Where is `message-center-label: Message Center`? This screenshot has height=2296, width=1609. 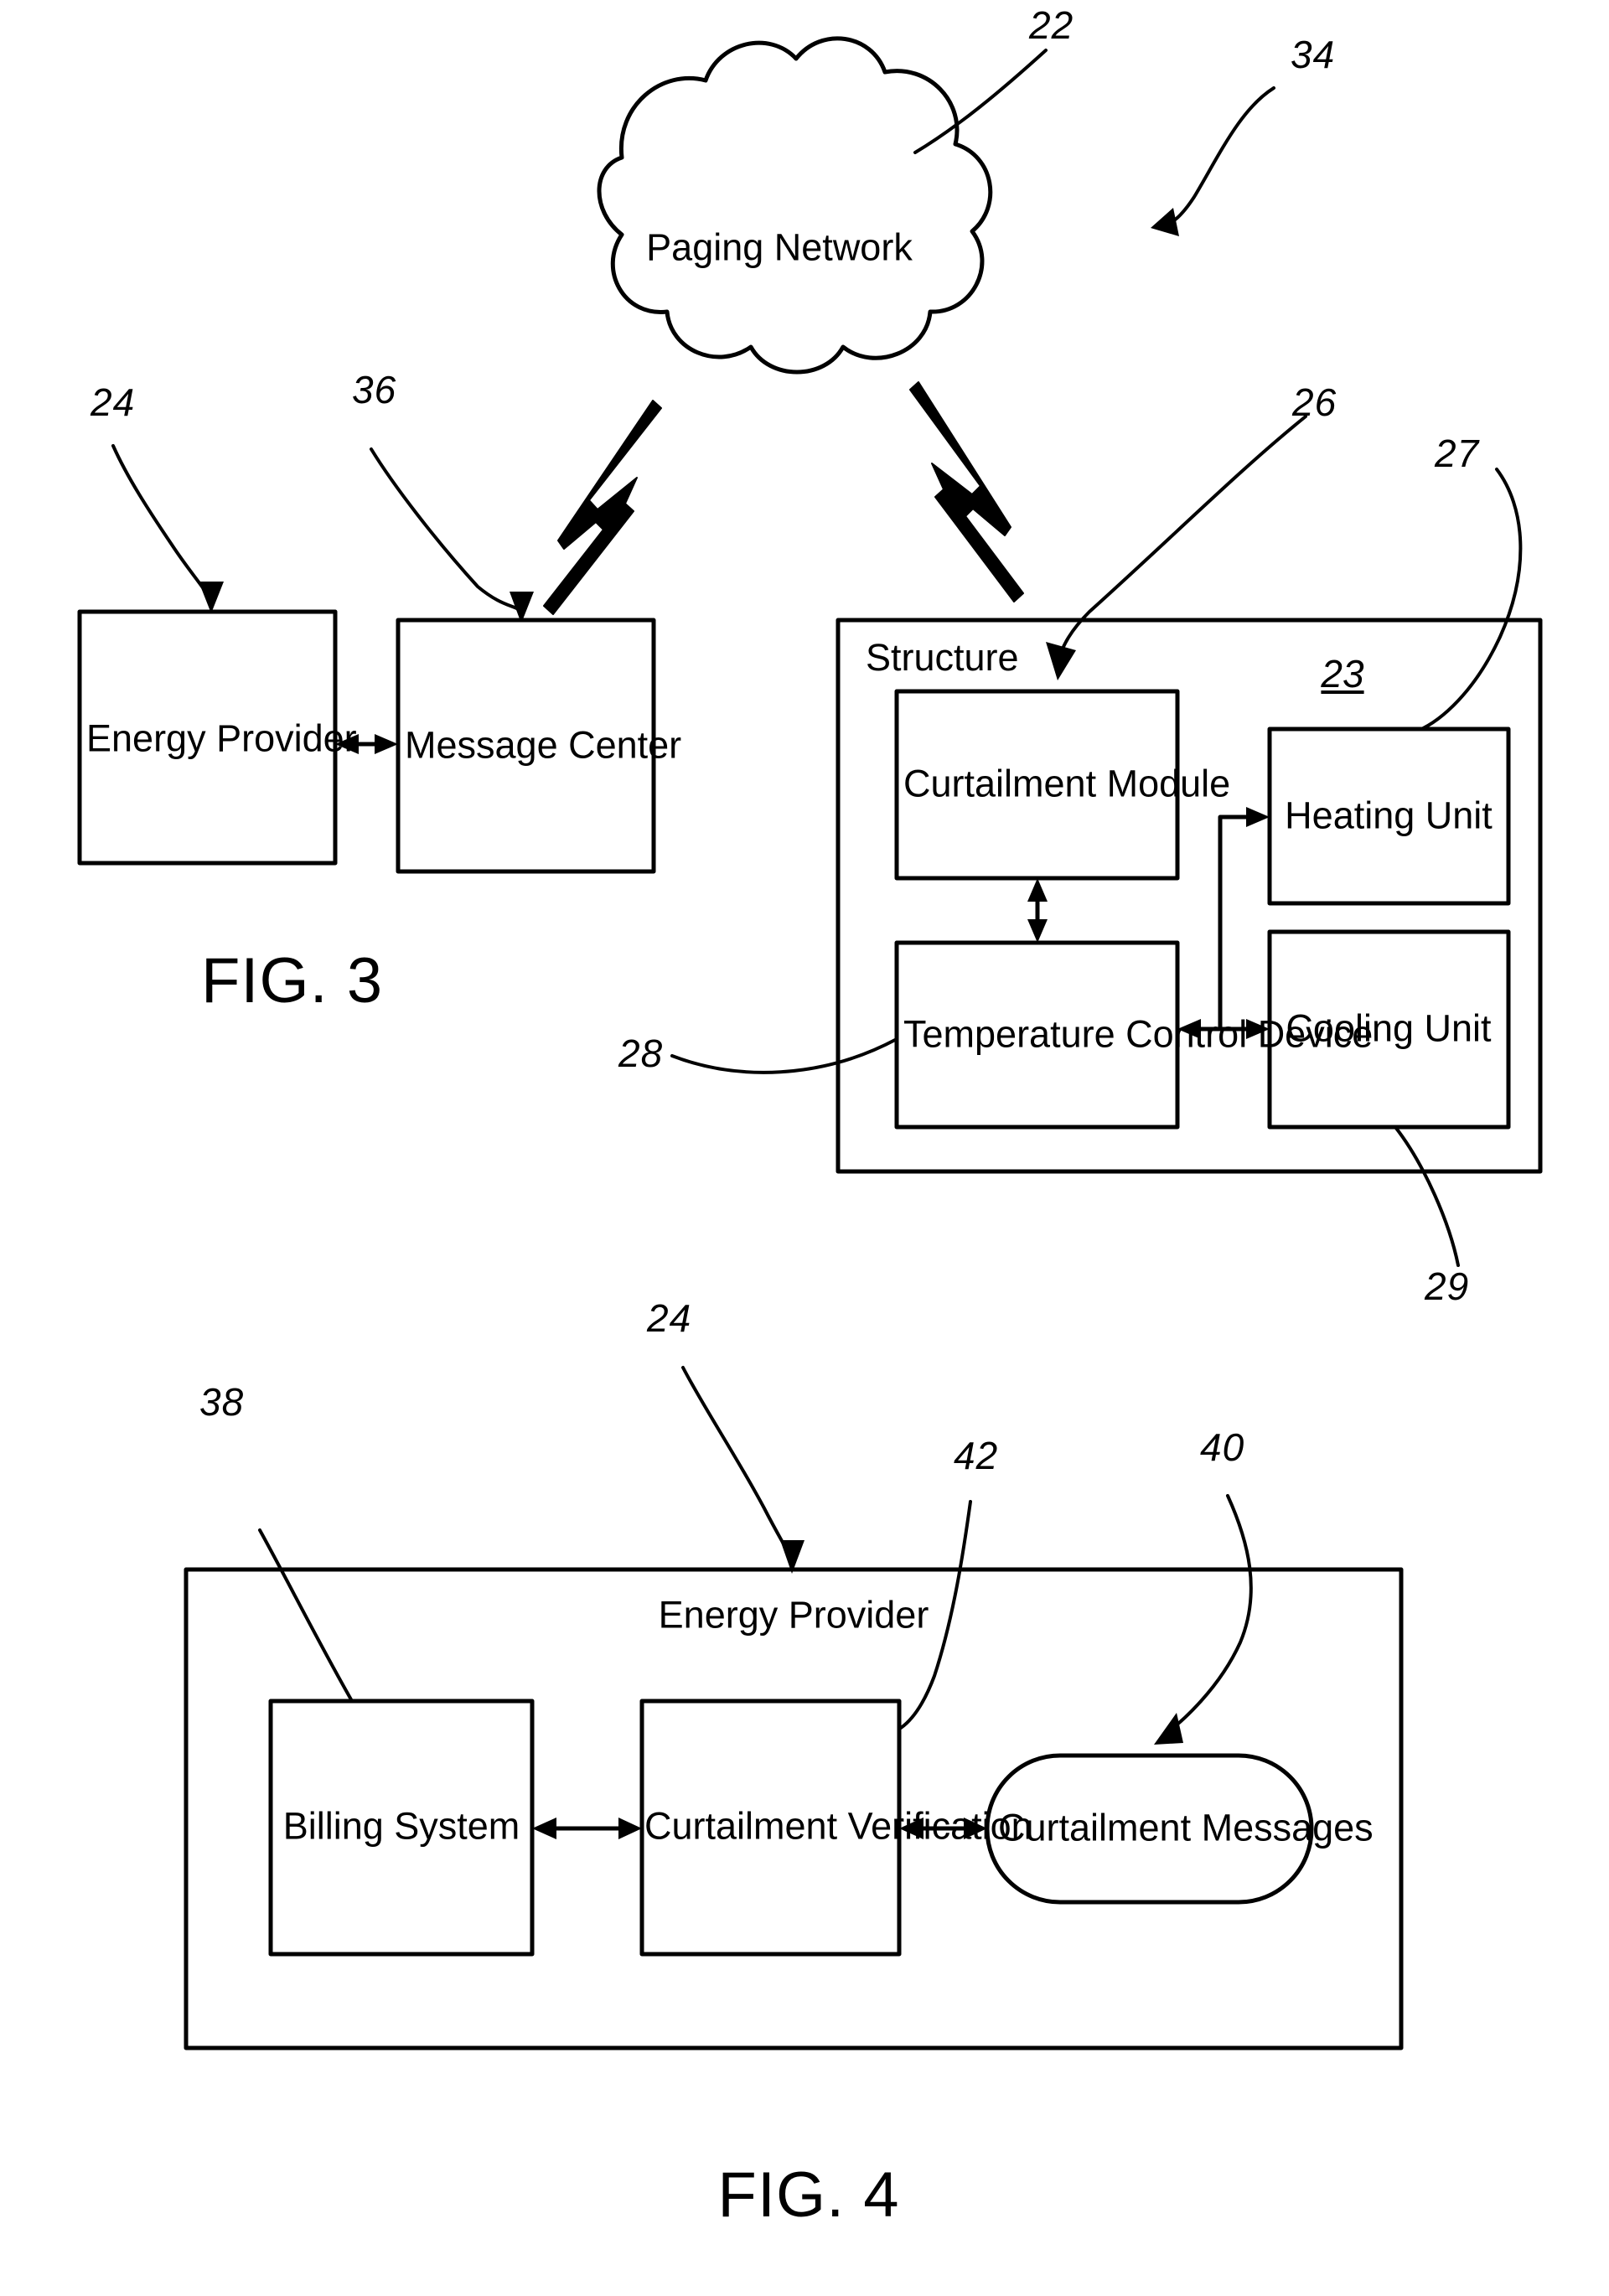 message-center-label: Message Center is located at coordinates (543, 745).